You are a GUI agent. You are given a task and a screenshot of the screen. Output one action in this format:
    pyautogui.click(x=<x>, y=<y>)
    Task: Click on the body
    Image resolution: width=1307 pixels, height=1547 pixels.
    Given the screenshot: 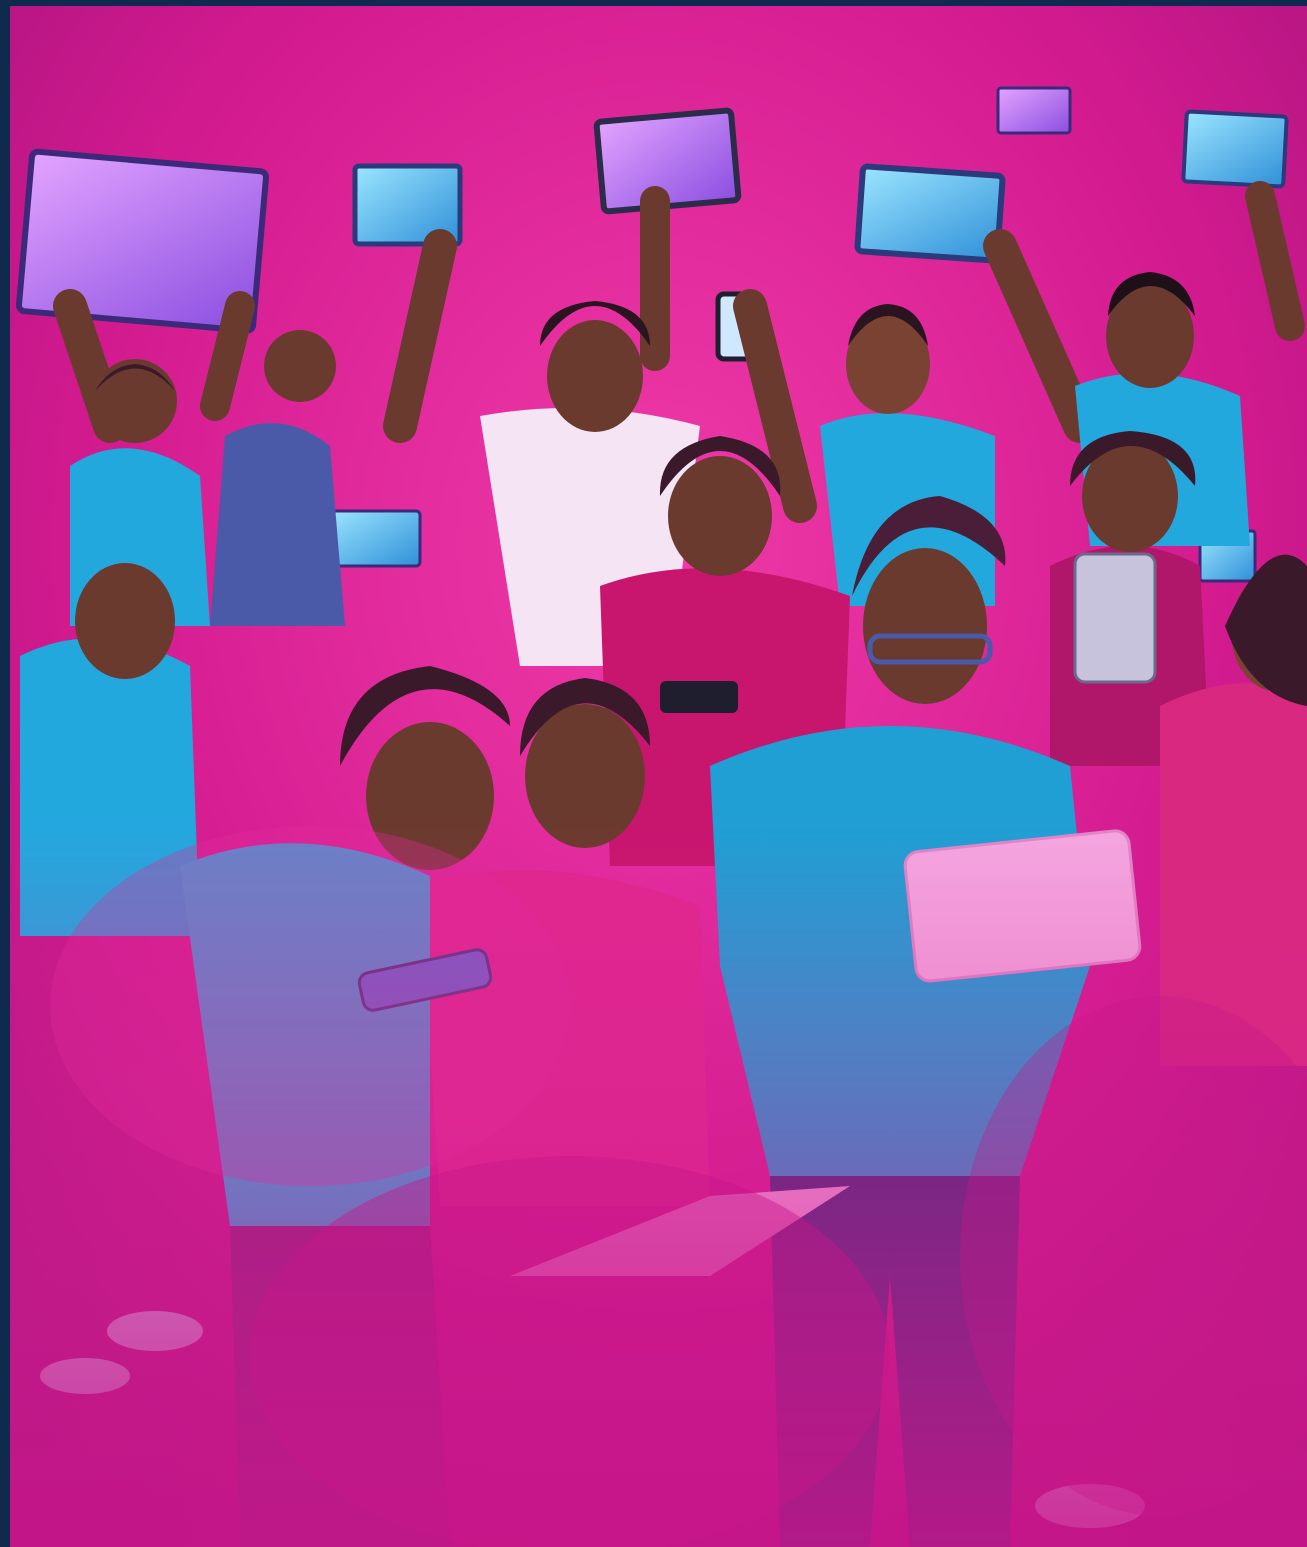 What is the action you would take?
    pyautogui.click(x=277, y=524)
    